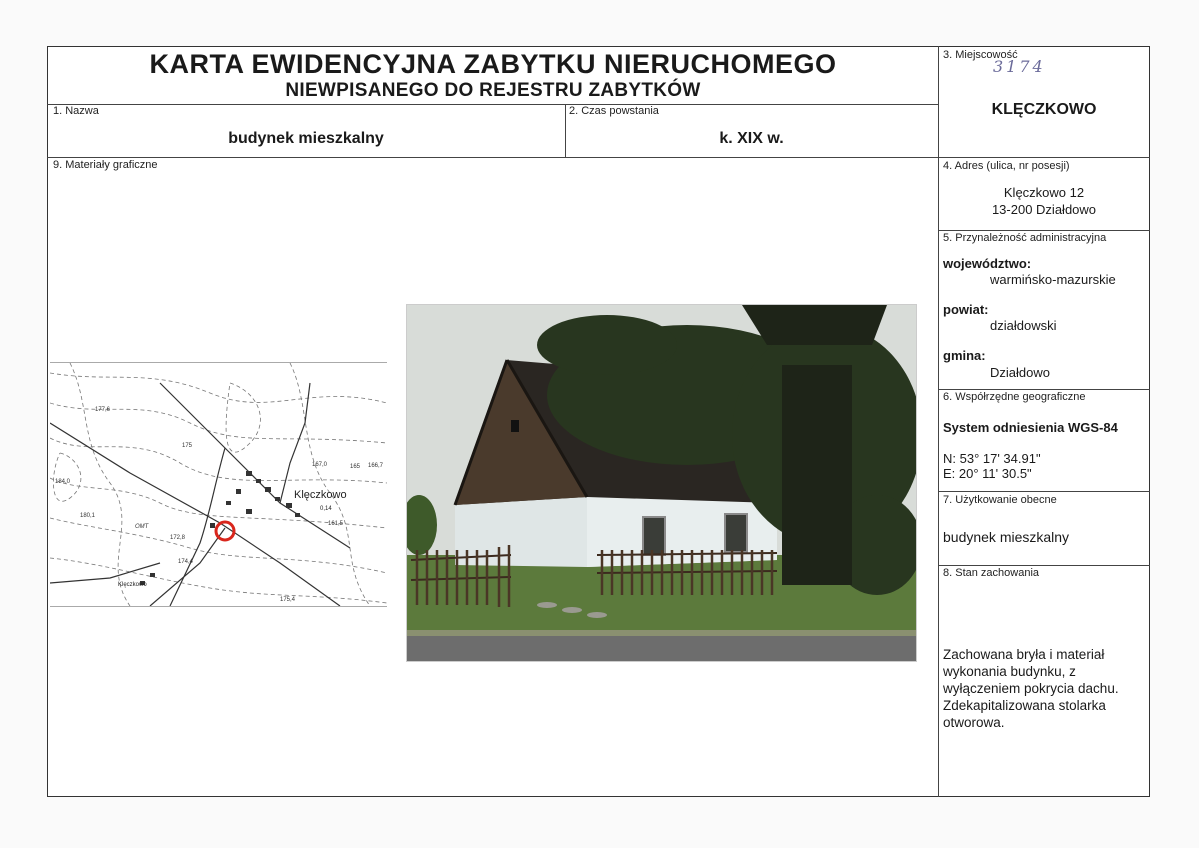 This screenshot has height=848, width=1199. I want to click on czas-value: k. XIX w., so click(751, 138).